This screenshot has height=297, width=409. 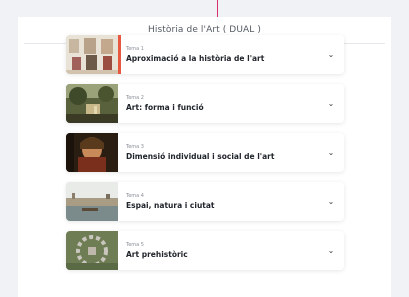 What do you see at coordinates (204, 30) in the screenshot?
I see `course-title: Història de l'Art ( DUAL )` at bounding box center [204, 30].